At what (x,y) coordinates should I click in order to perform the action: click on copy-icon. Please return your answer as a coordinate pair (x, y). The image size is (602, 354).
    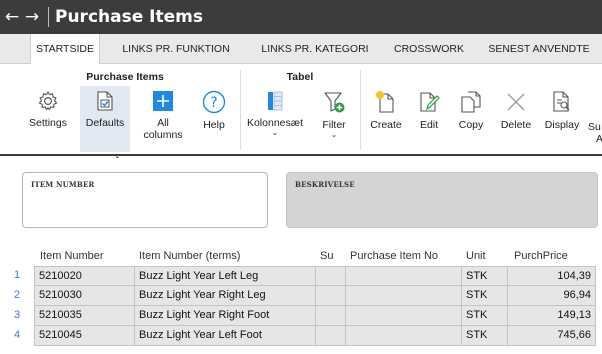
    Looking at the image, I should click on (471, 102).